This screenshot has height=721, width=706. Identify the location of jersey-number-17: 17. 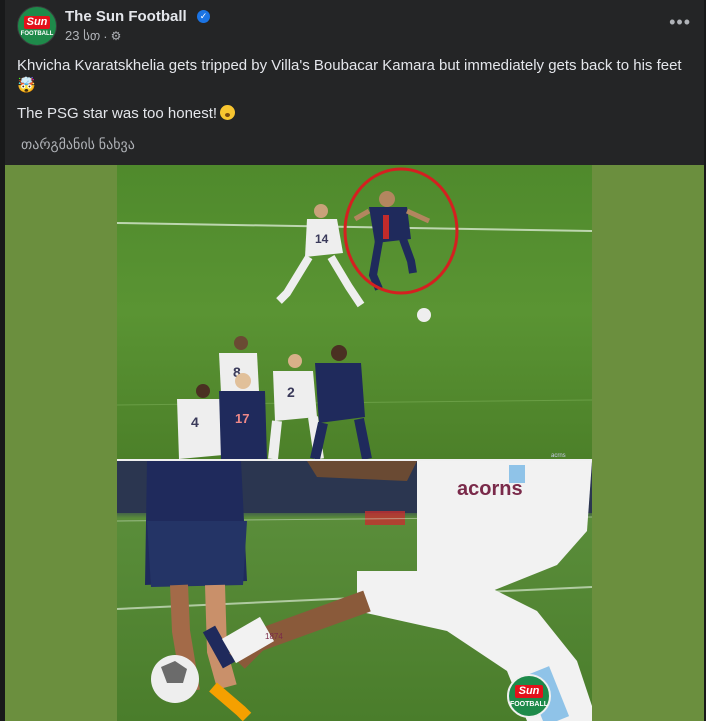
(242, 418).